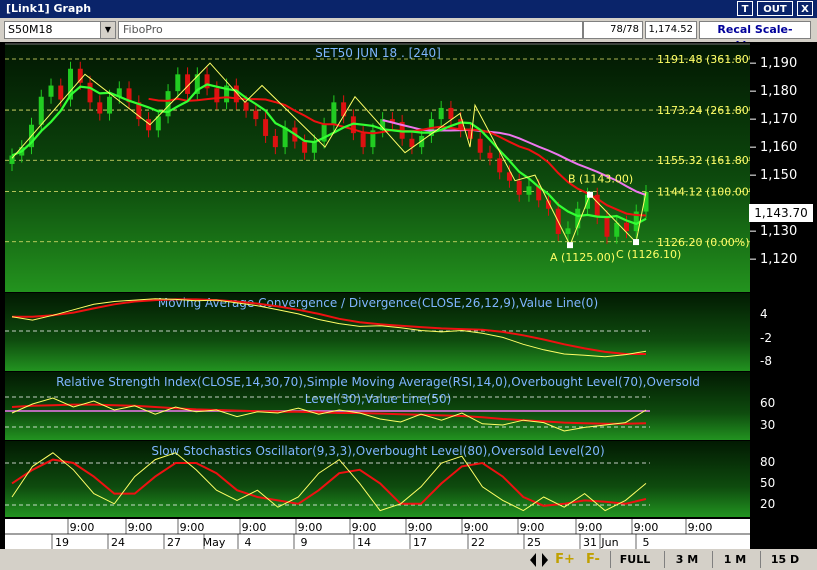  Describe the element at coordinates (778, 63) in the screenshot. I see `price-tick-label: 1,190` at that location.